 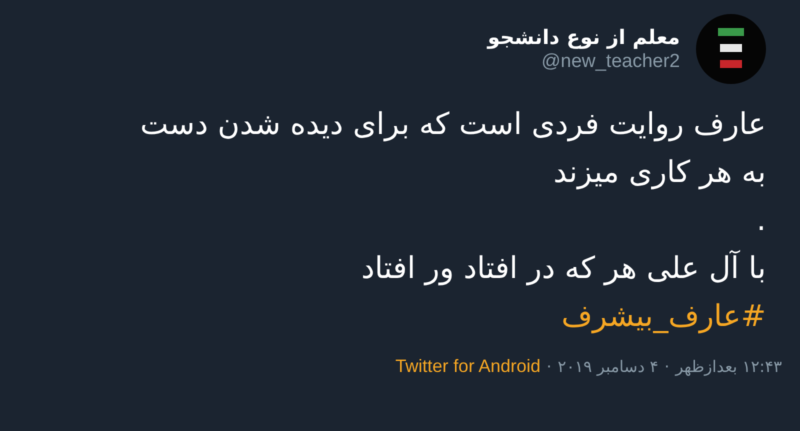 What do you see at coordinates (584, 37) in the screenshot?
I see `display-name: معلم از نوع دانشجو` at bounding box center [584, 37].